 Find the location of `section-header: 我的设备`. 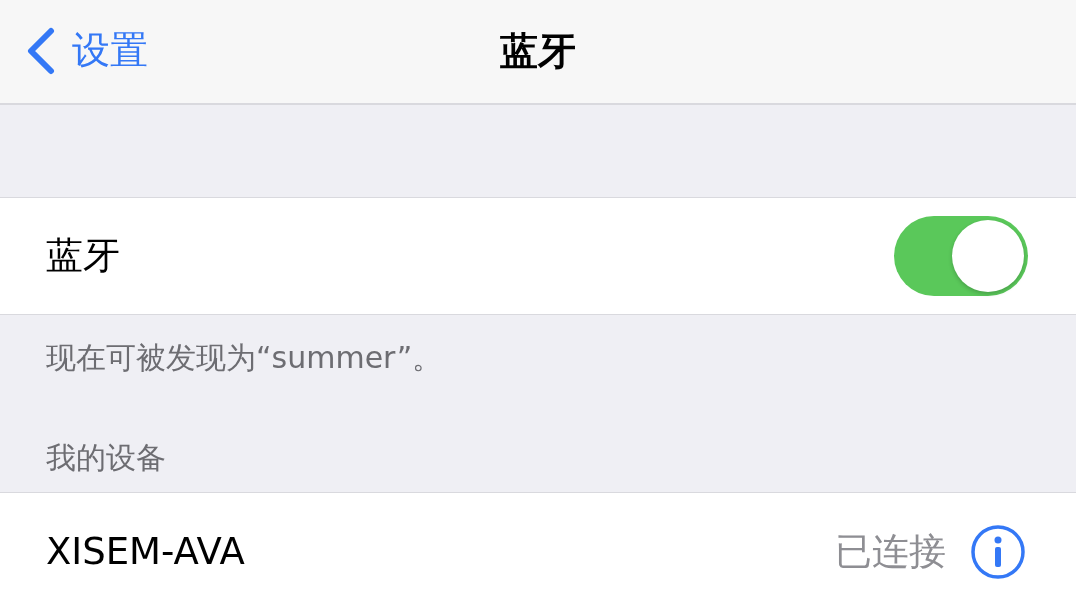

section-header: 我的设备 is located at coordinates (106, 458).